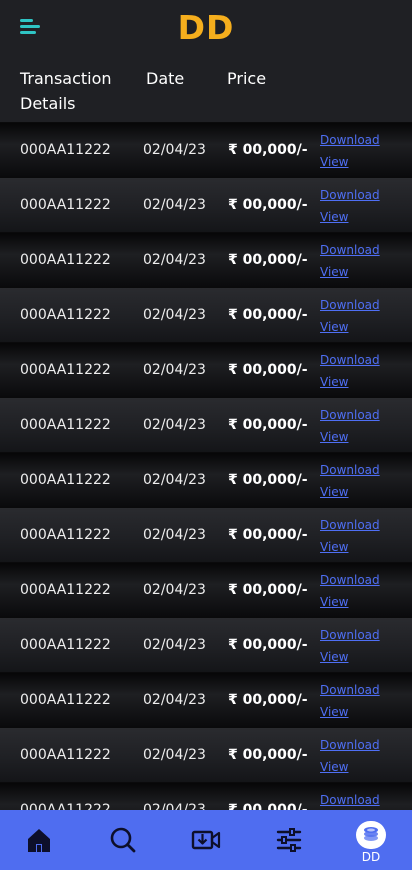 The height and width of the screenshot is (870, 412). I want to click on video-download-icon, so click(206, 840).